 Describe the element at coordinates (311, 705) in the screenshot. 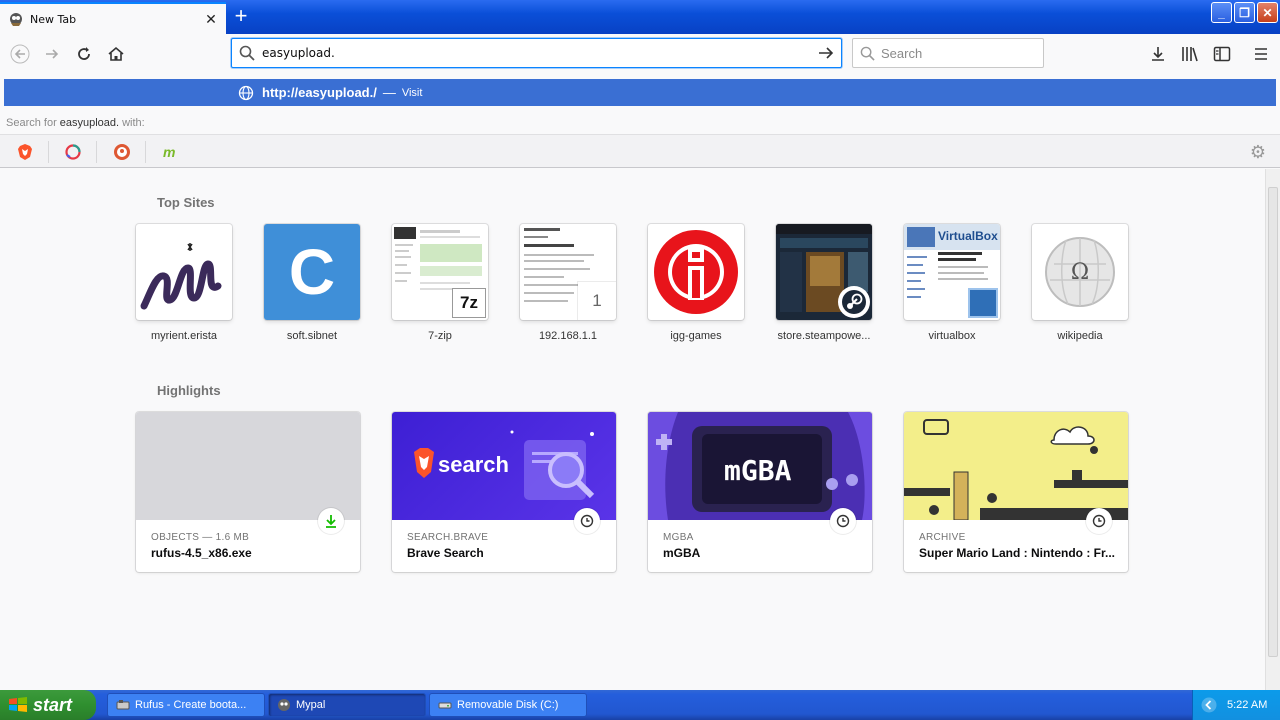

I see `task-label: Mypal` at that location.